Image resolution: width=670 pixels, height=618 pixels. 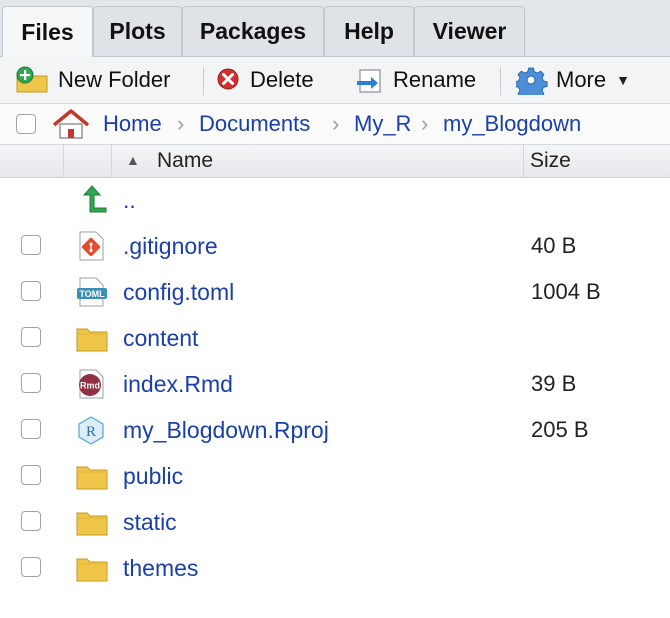 I want to click on delete-button: Delete, so click(x=265, y=80).